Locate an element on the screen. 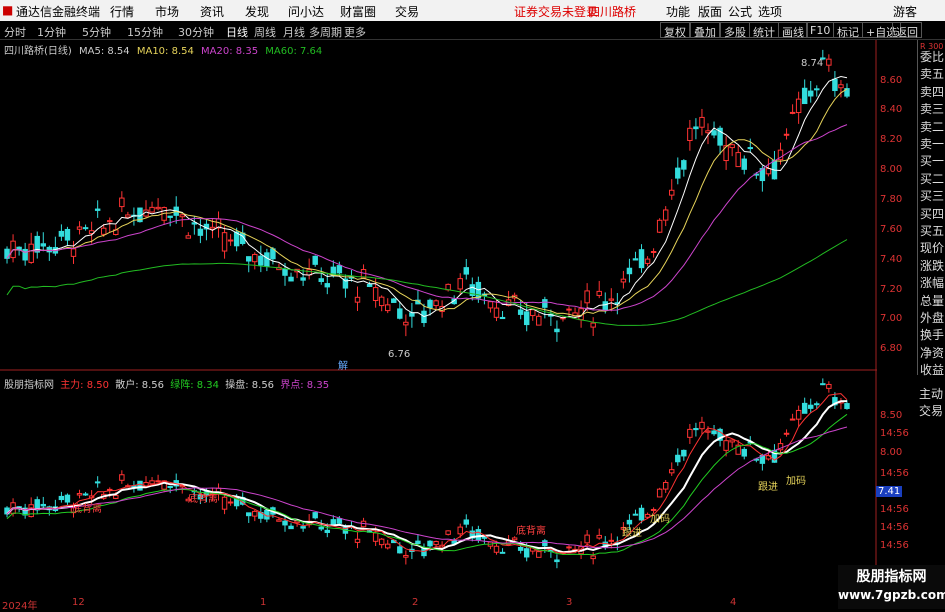  period-tab: 30分钟 is located at coordinates (196, 32).